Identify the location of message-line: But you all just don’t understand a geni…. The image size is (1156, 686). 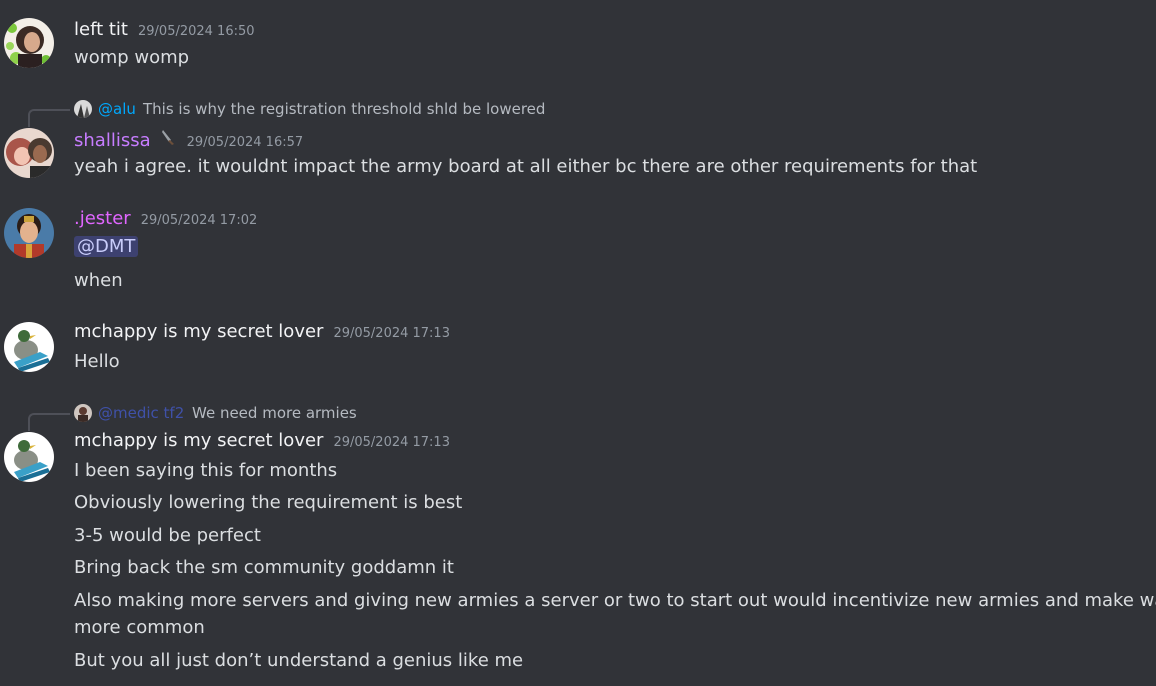
(299, 660).